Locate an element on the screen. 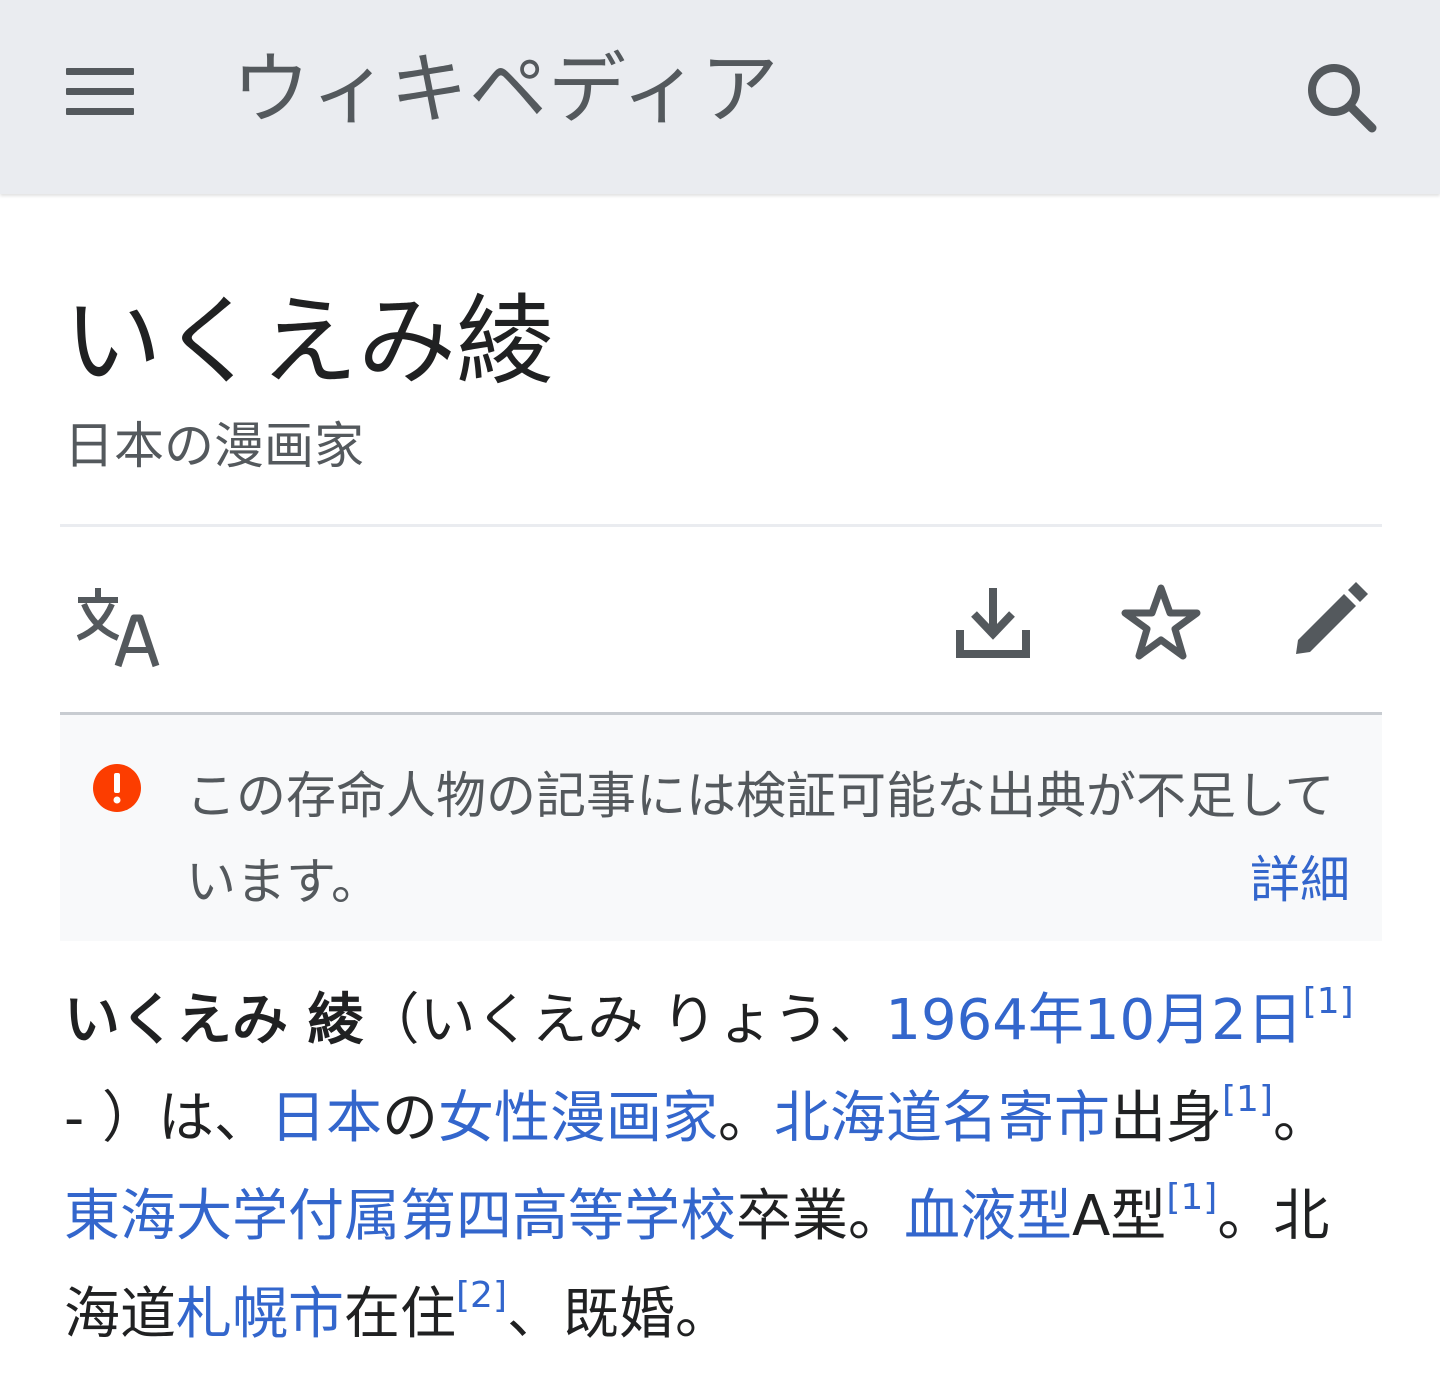  notice-details-link: 詳細 is located at coordinates (1300, 880).